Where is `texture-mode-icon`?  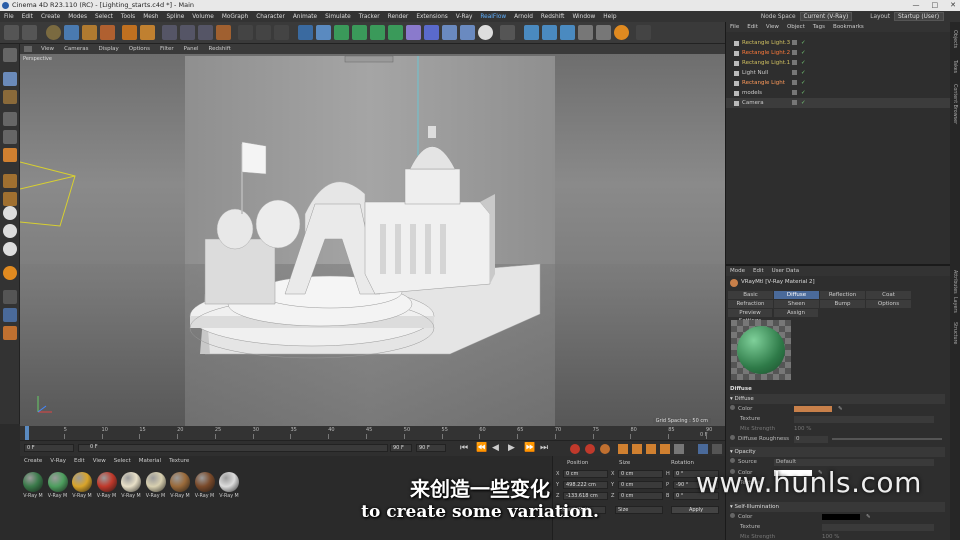 texture-mode-icon is located at coordinates (10, 97).